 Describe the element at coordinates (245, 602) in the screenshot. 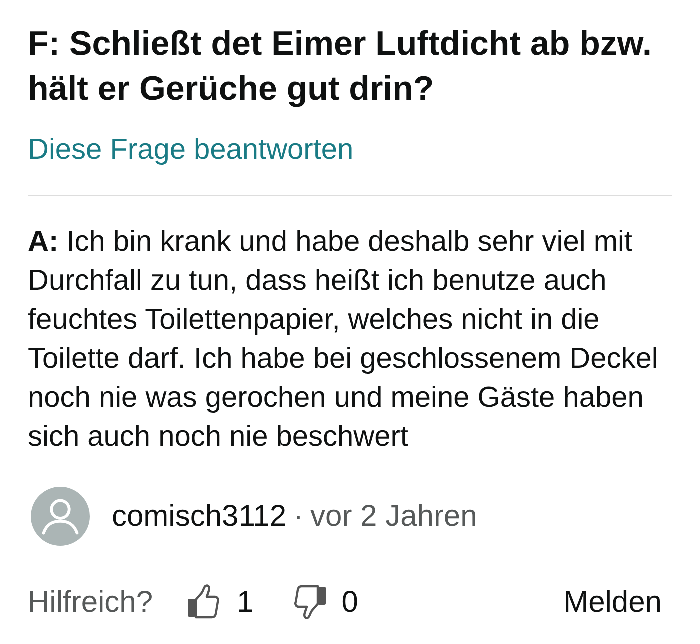

I see `upvote-count: 1` at that location.